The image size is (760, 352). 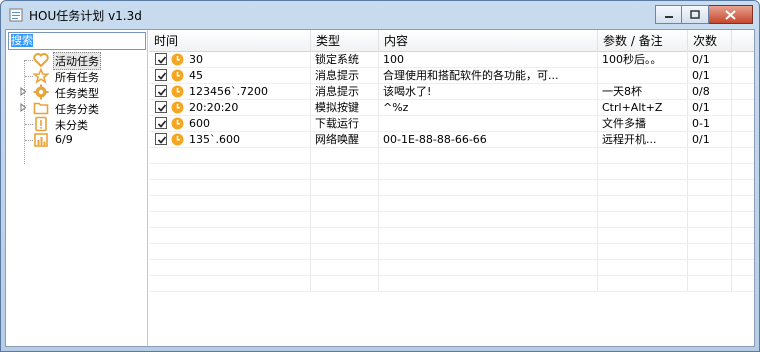 What do you see at coordinates (345, 41) in the screenshot?
I see `column-header-type: 类型` at bounding box center [345, 41].